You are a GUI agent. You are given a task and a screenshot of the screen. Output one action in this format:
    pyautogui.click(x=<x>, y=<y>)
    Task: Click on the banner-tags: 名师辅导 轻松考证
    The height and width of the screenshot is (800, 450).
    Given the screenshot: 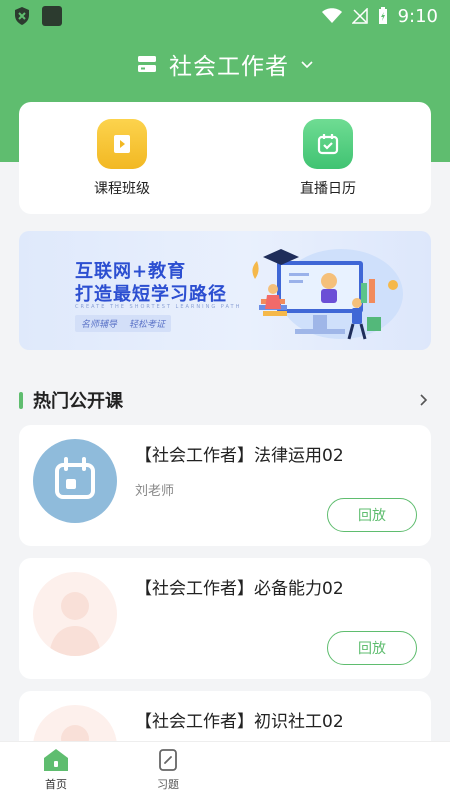 What is the action you would take?
    pyautogui.click(x=123, y=323)
    